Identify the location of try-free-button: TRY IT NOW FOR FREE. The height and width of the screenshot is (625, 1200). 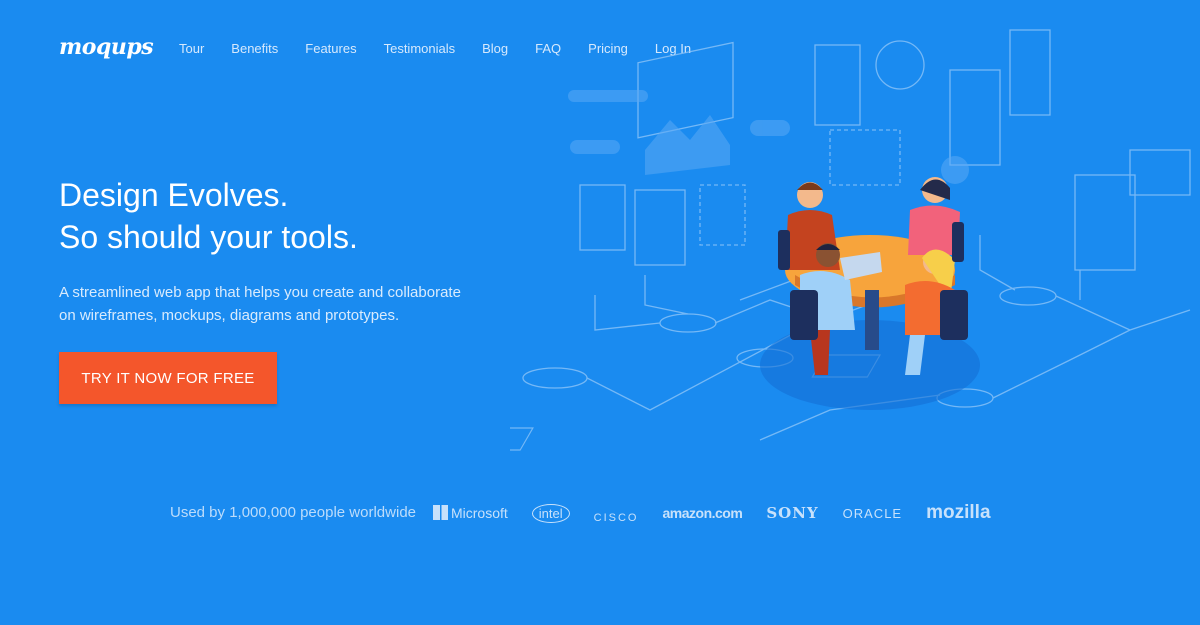
(168, 378).